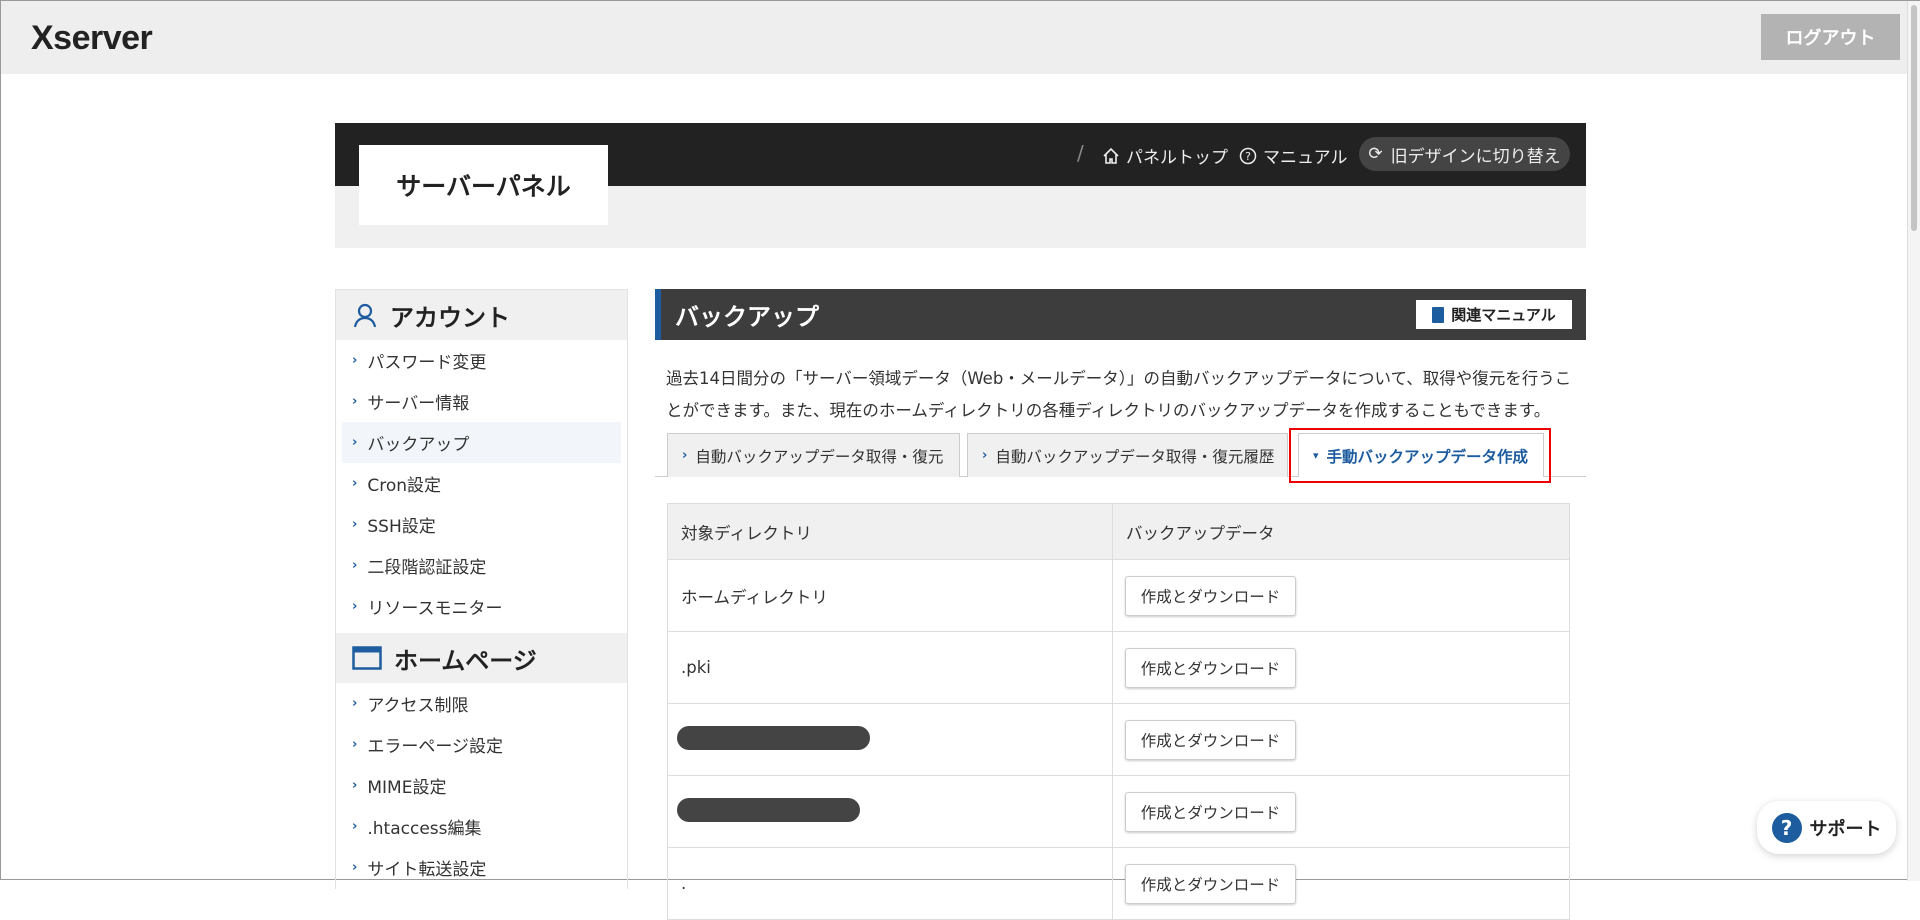 Image resolution: width=1920 pixels, height=920 pixels. I want to click on scrollbar-thumb, so click(1914, 118).